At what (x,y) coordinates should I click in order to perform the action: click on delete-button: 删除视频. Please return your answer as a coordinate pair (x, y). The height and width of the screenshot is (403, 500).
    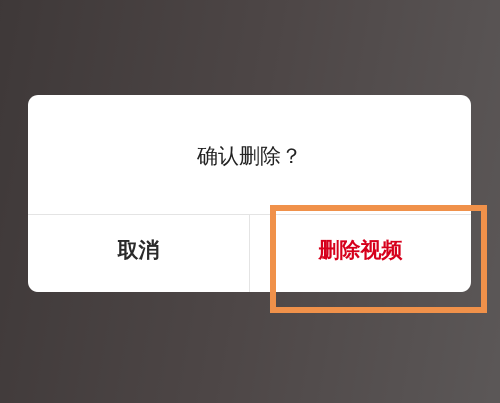
    Looking at the image, I should click on (360, 253).